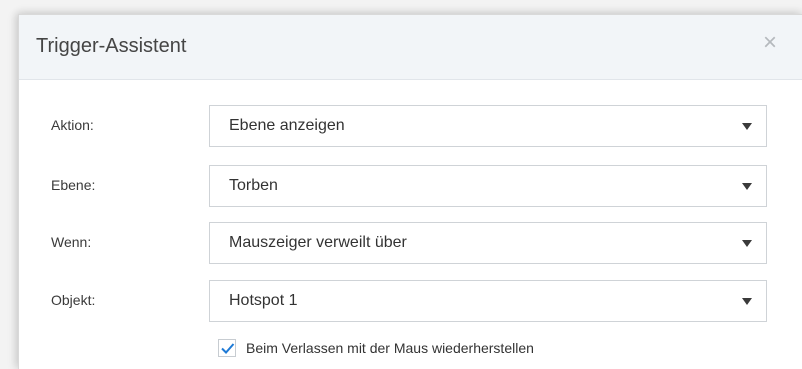  I want to click on field-row-aktion: Aktion: Ebene anzeigen, so click(410, 127).